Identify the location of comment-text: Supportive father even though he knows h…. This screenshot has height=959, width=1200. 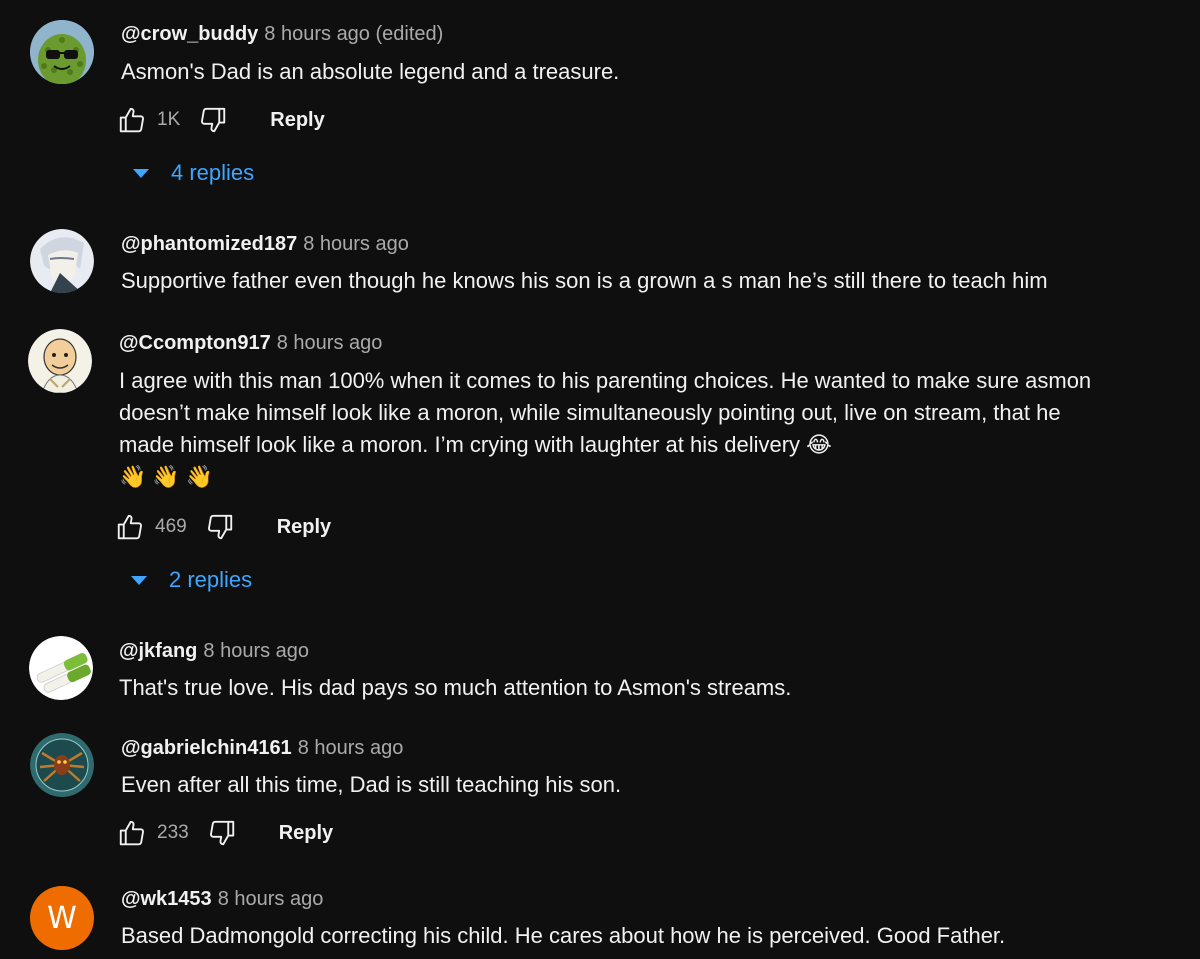
(584, 280).